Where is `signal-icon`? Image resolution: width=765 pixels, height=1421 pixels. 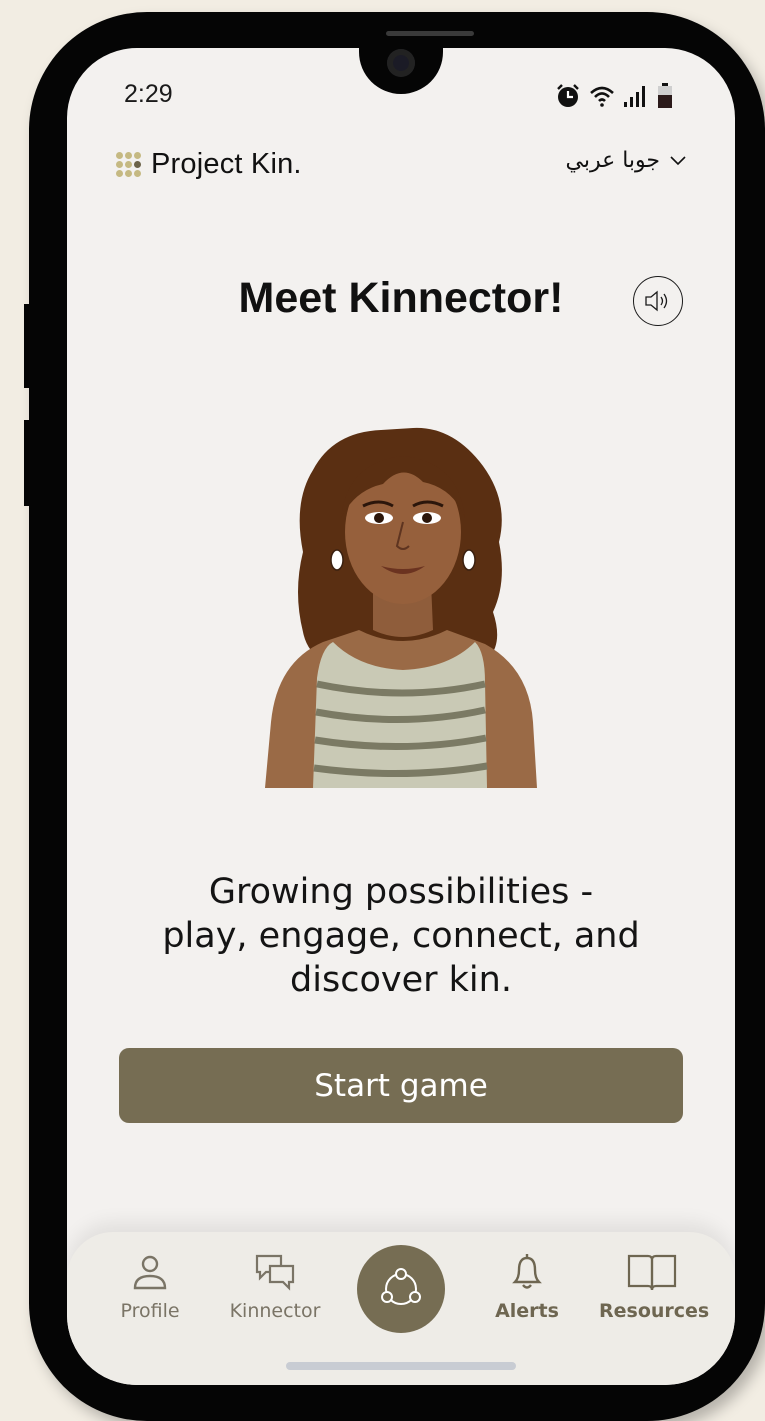 signal-icon is located at coordinates (634, 96).